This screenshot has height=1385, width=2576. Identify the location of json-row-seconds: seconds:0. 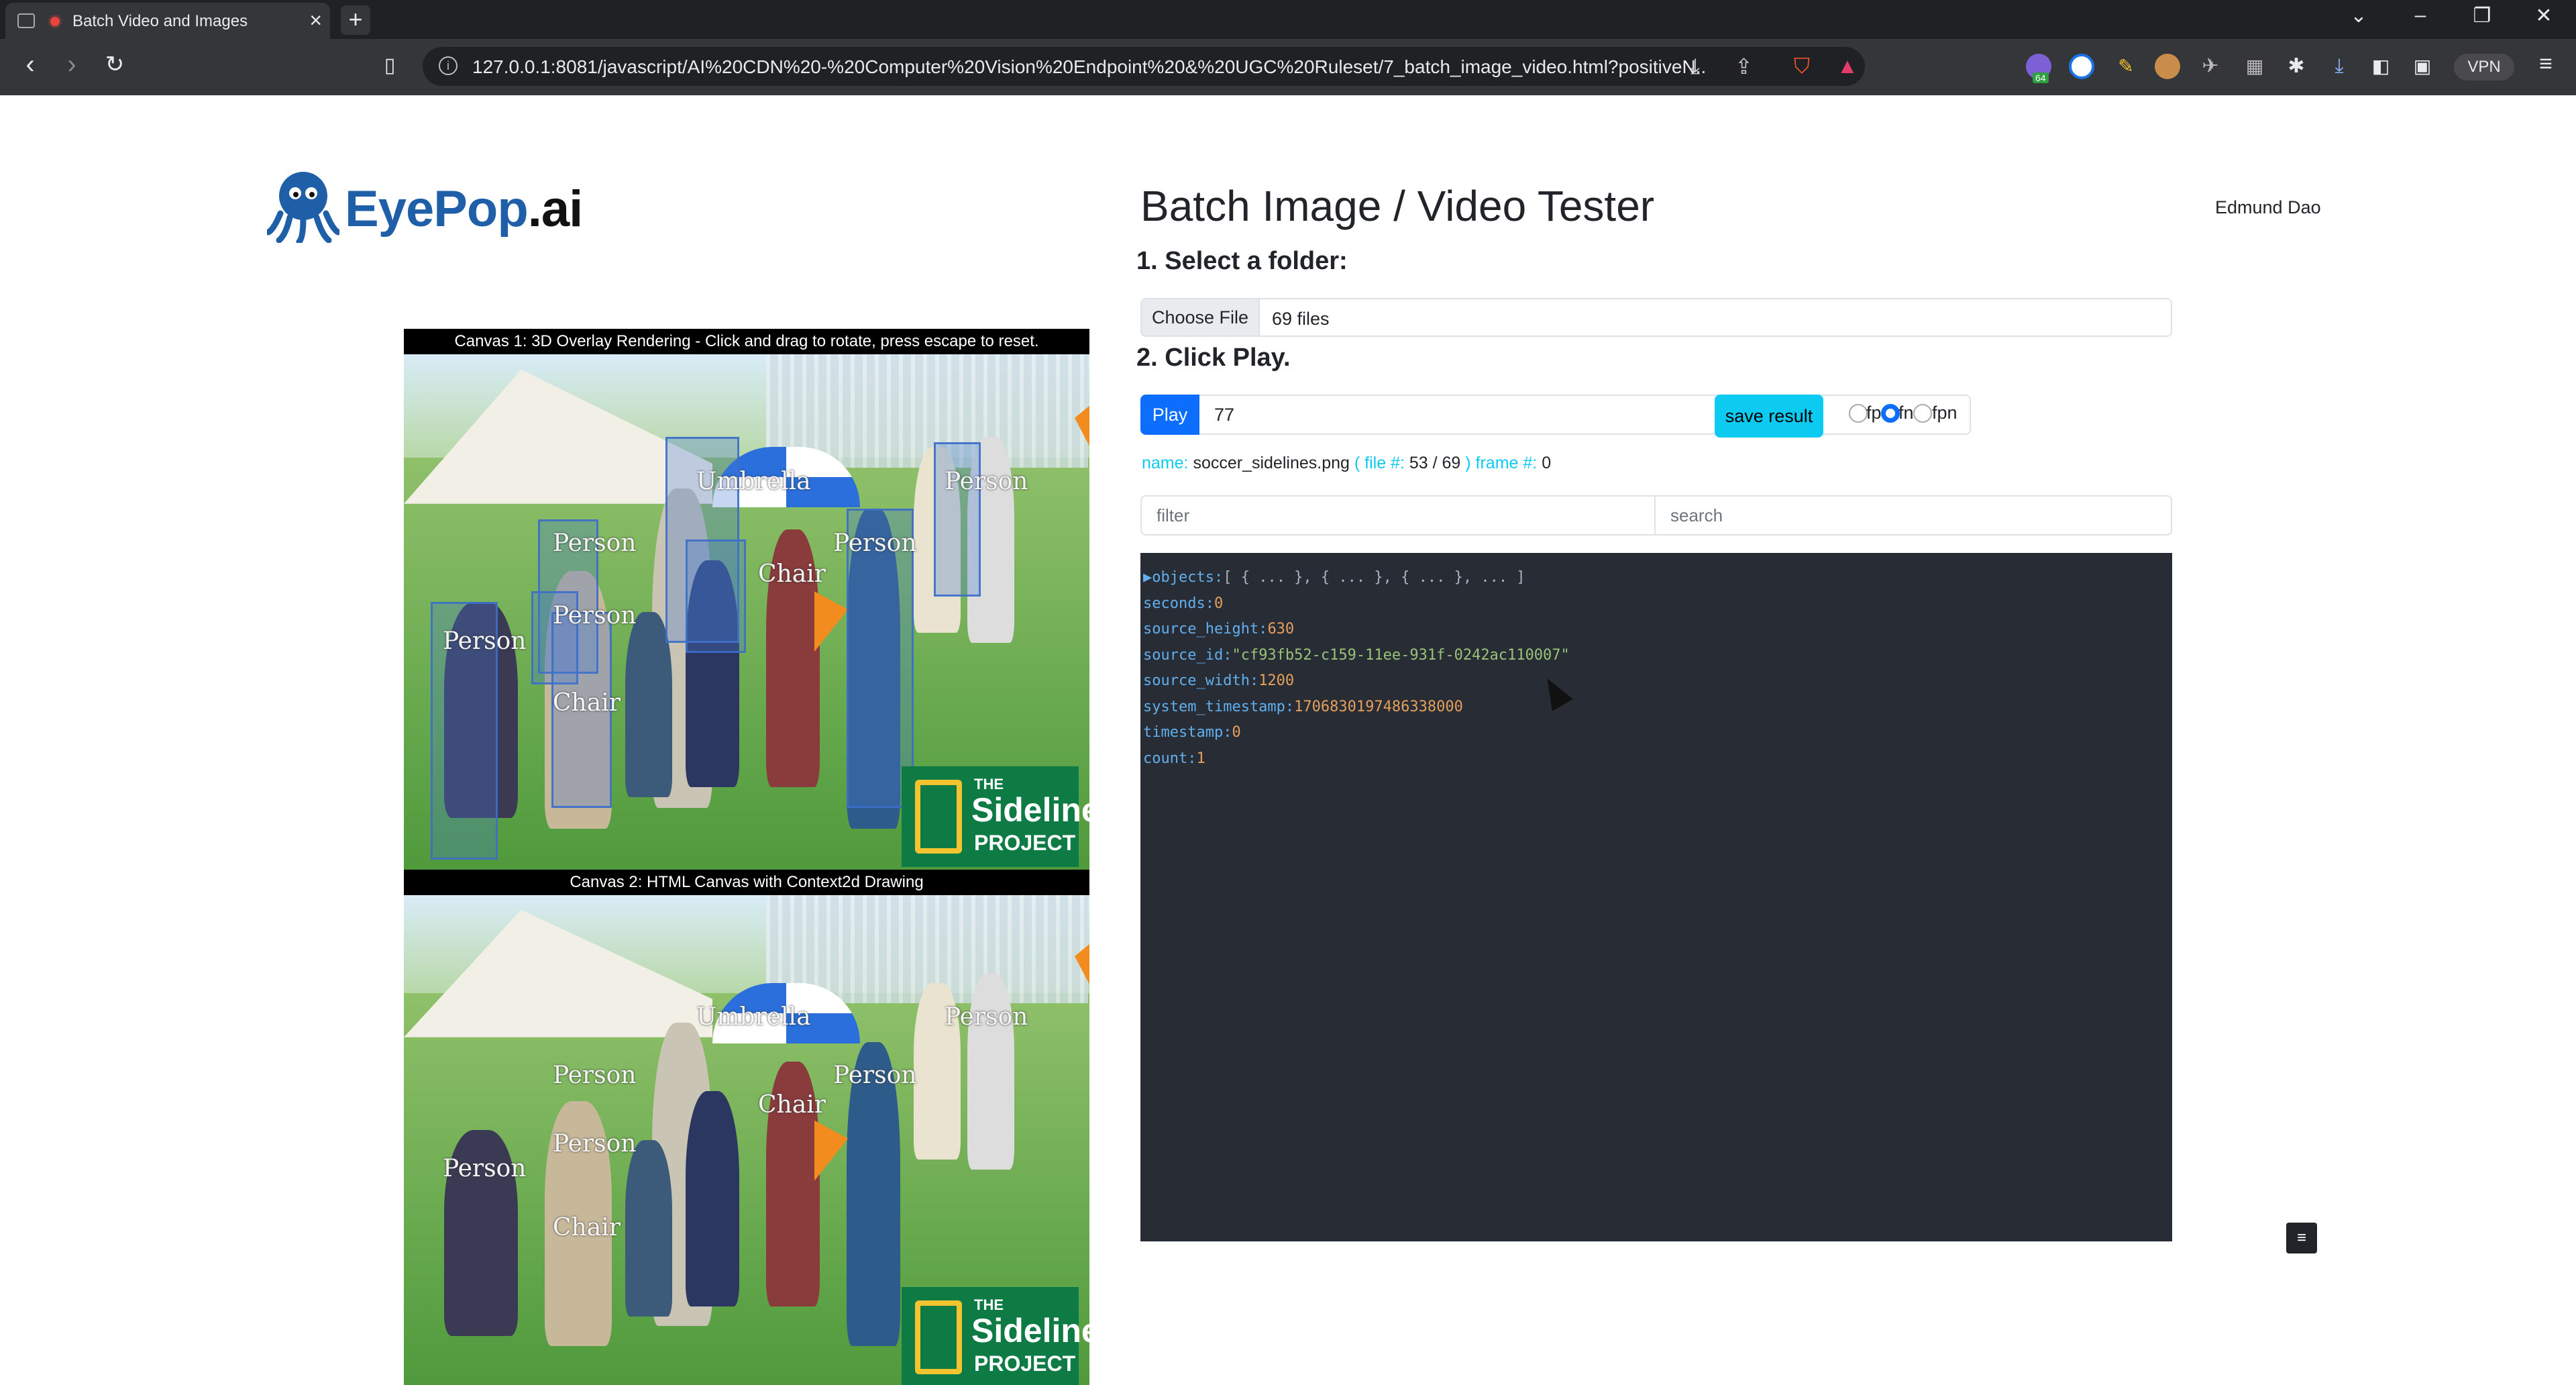
(1183, 603).